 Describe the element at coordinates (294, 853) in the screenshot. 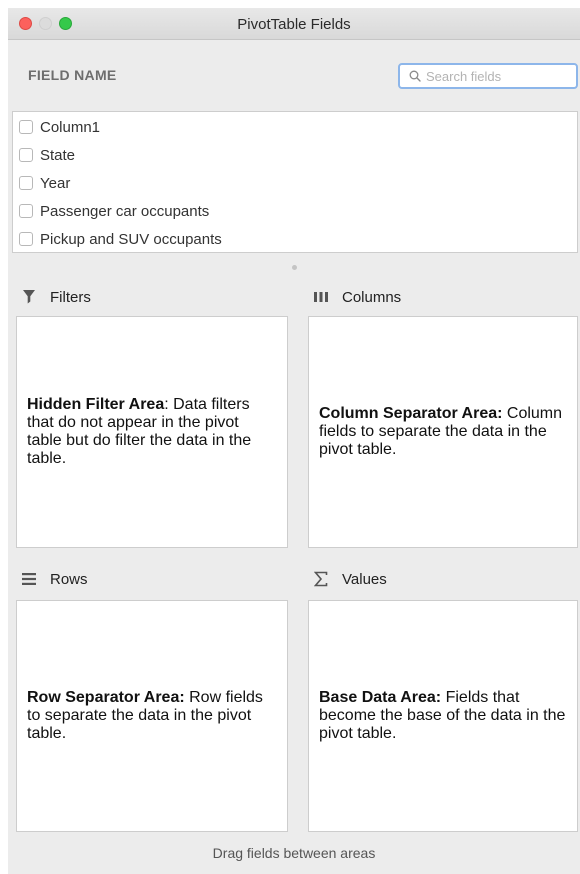

I see `drag-hint-text: Drag fields between areas` at that location.